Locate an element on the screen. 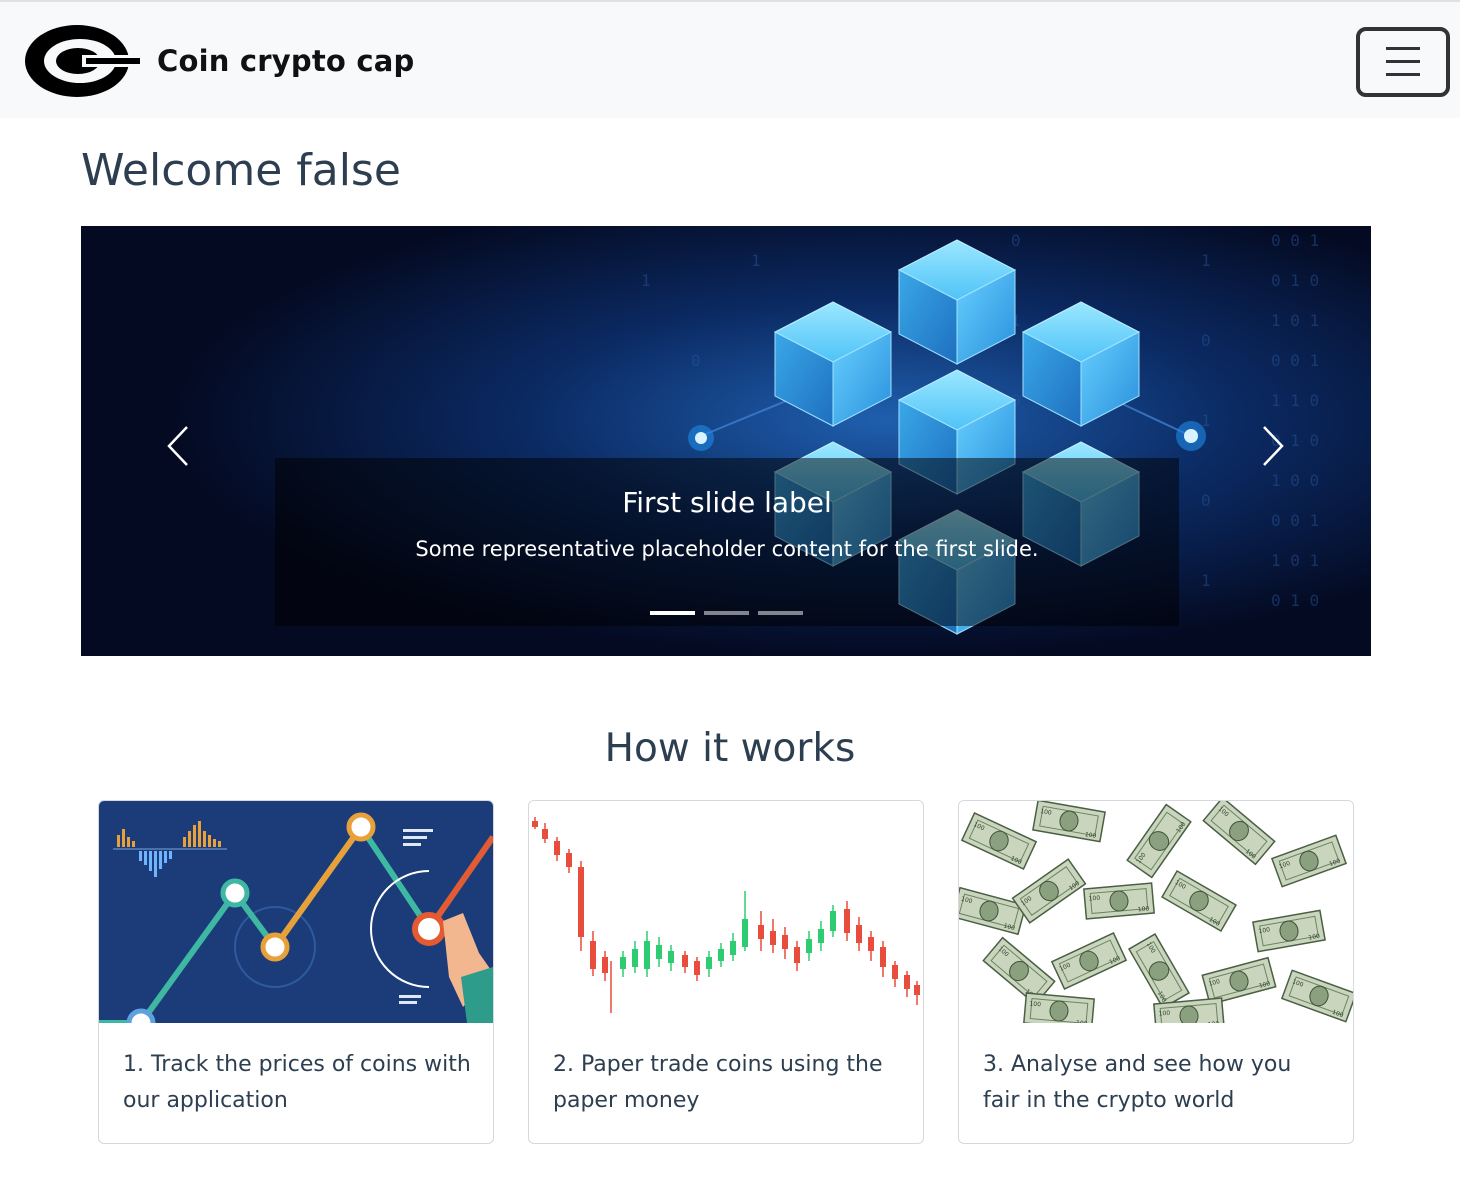  carousel-next-button is located at coordinates (1273, 446).